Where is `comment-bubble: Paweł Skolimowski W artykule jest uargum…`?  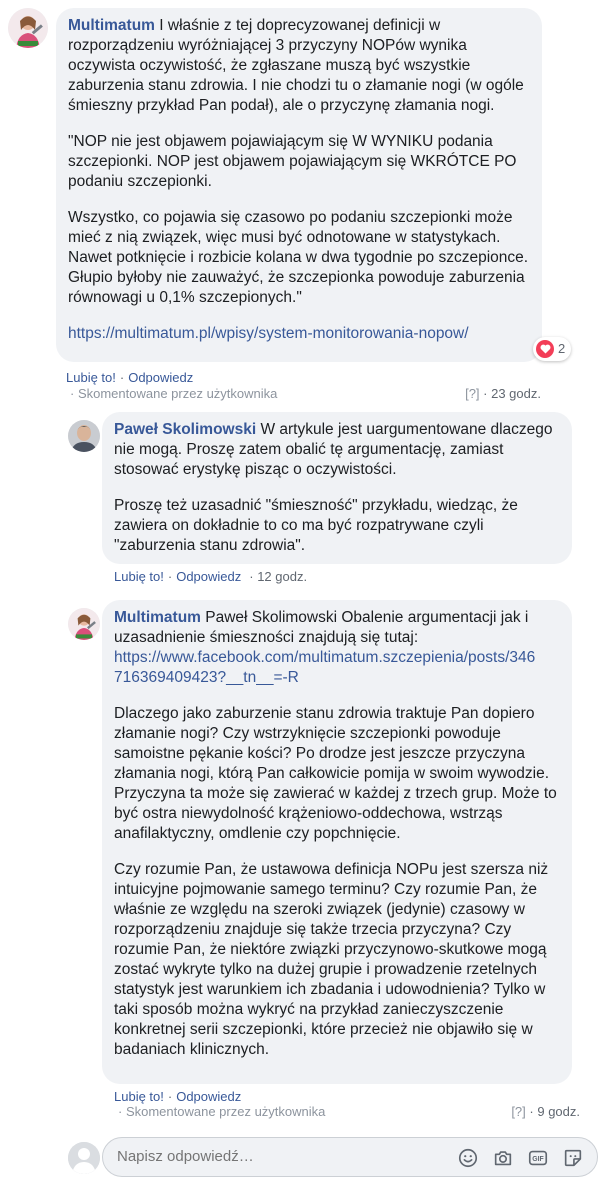 comment-bubble: Paweł Skolimowski W artykule jest uargum… is located at coordinates (337, 488).